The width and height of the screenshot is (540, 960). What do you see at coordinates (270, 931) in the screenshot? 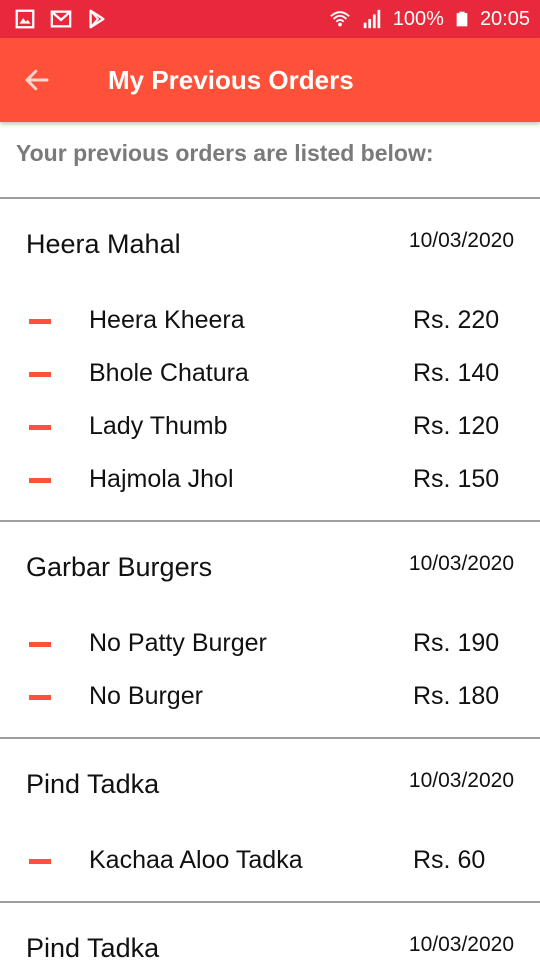
I see `order-card: Pind Tadka 10/03/2020` at bounding box center [270, 931].